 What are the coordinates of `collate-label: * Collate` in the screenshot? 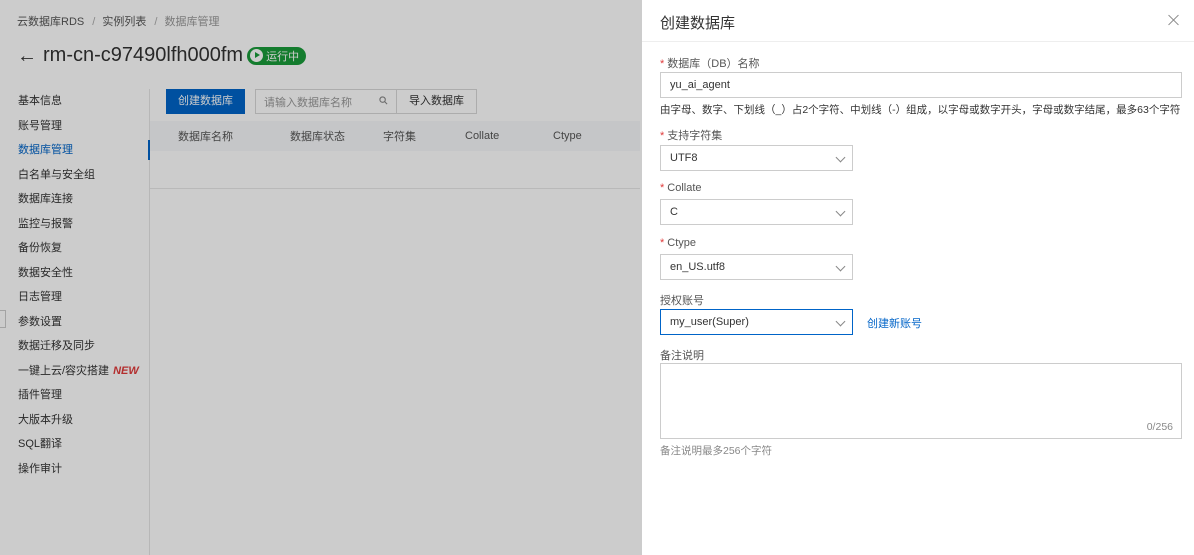 It's located at (681, 188).